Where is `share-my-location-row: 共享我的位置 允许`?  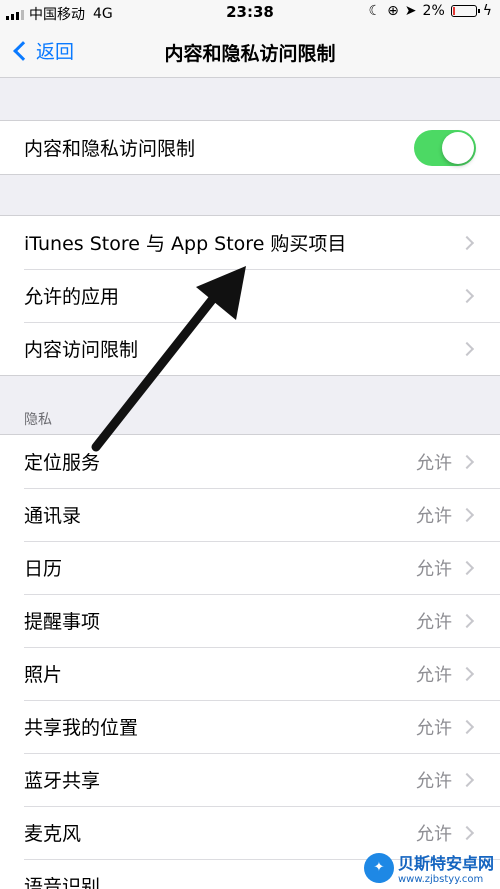 share-my-location-row: 共享我的位置 允许 is located at coordinates (250, 726).